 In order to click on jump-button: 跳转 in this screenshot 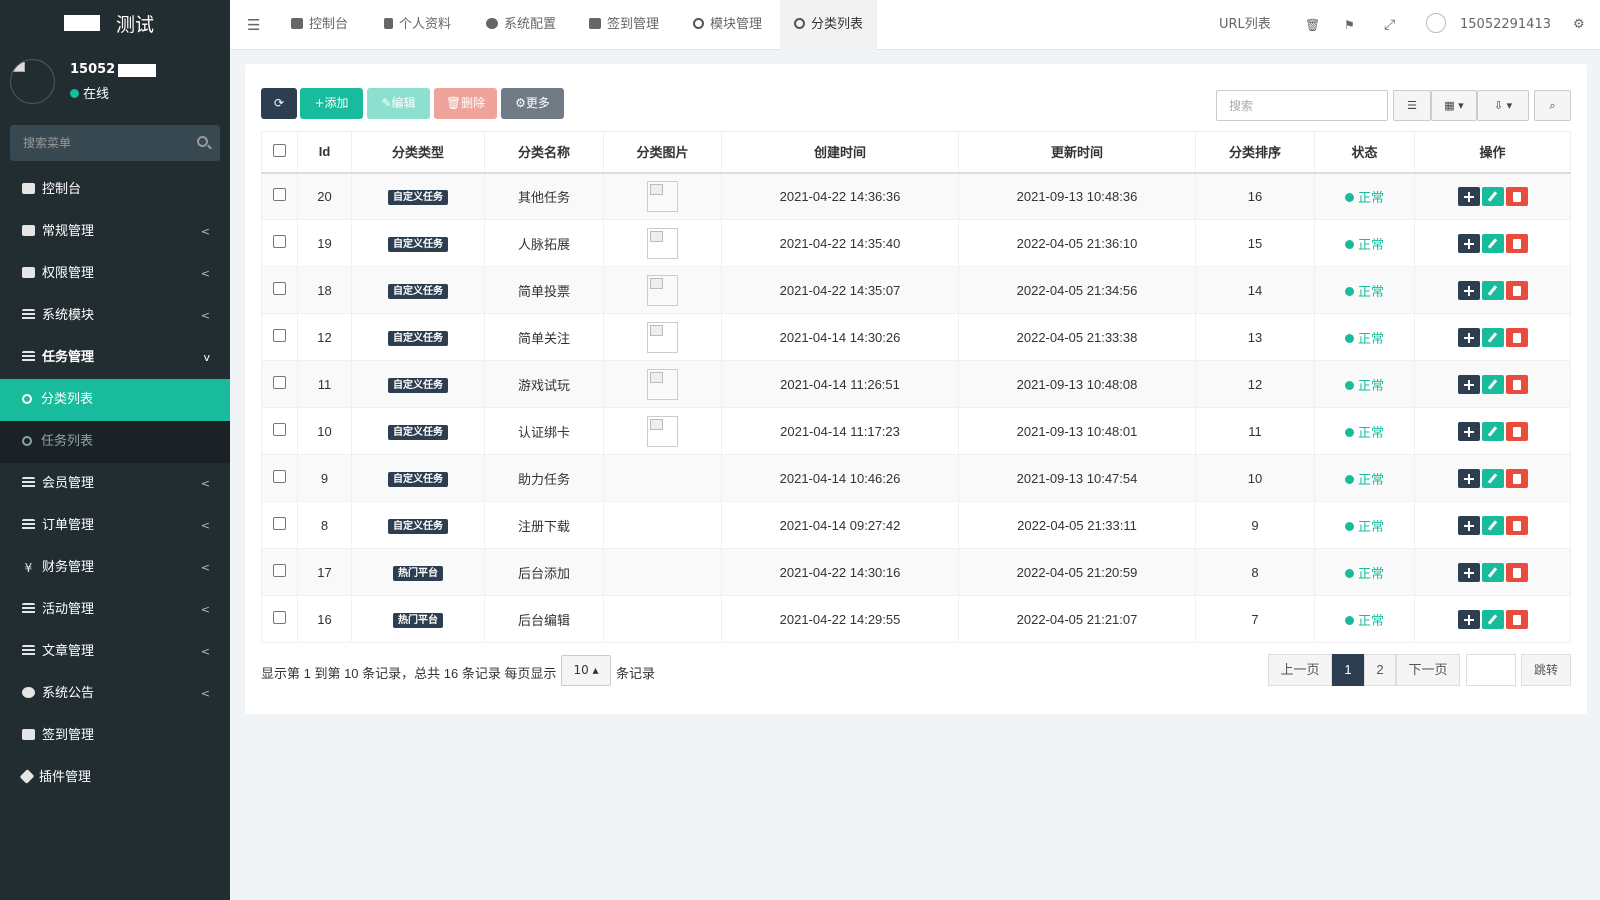, I will do `click(1546, 670)`.